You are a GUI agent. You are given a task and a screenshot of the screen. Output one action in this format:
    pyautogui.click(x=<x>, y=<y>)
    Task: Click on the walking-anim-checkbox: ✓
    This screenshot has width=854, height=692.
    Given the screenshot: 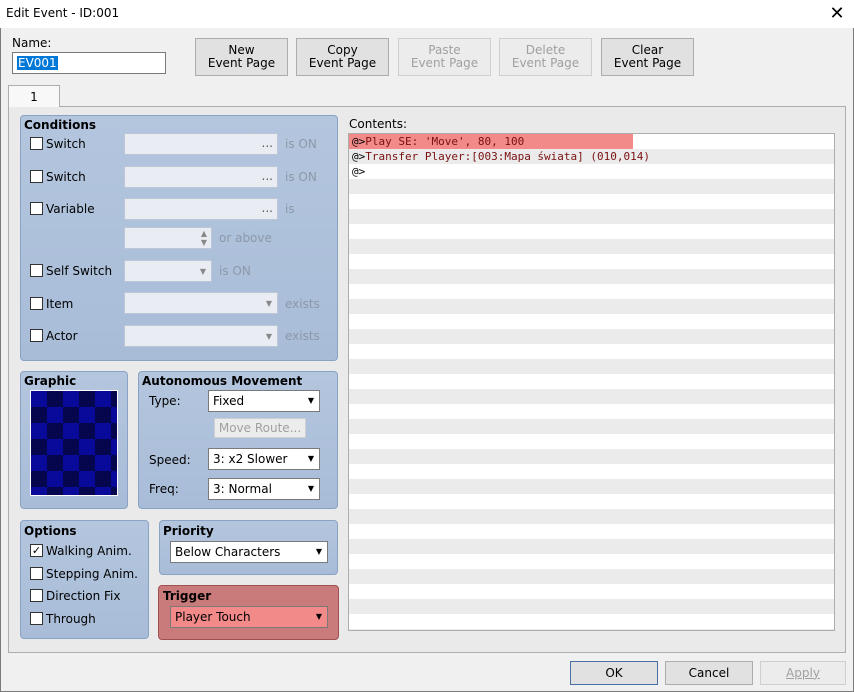 What is the action you would take?
    pyautogui.click(x=36, y=550)
    